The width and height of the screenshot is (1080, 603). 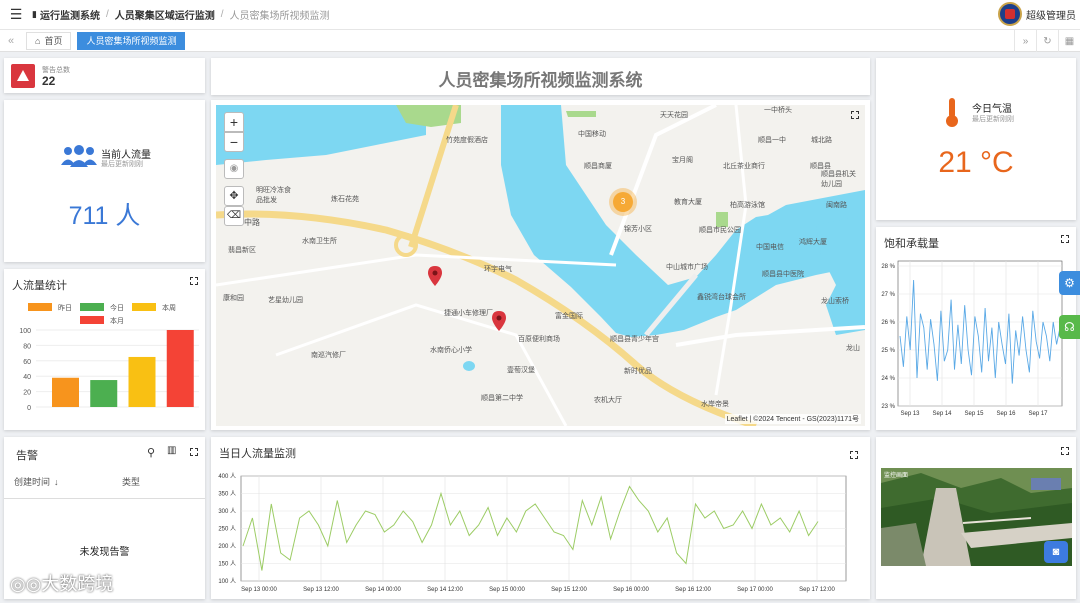 I want to click on chart-icon: ▮, so click(x=34, y=14).